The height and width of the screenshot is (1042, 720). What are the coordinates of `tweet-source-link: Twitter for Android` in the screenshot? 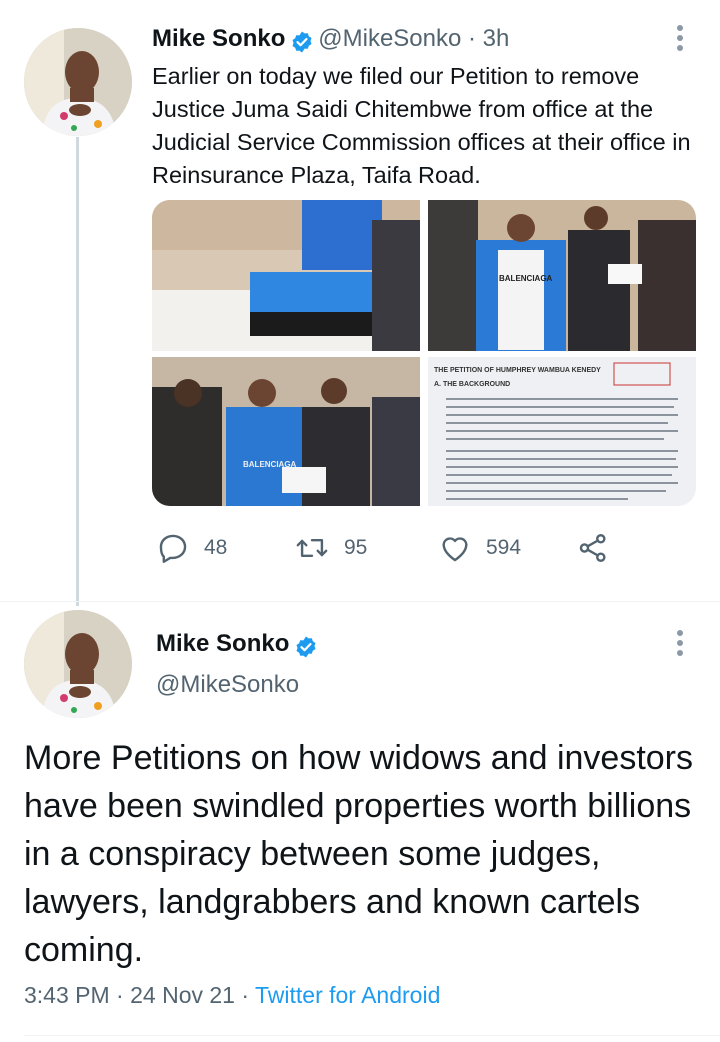 It's located at (347, 995).